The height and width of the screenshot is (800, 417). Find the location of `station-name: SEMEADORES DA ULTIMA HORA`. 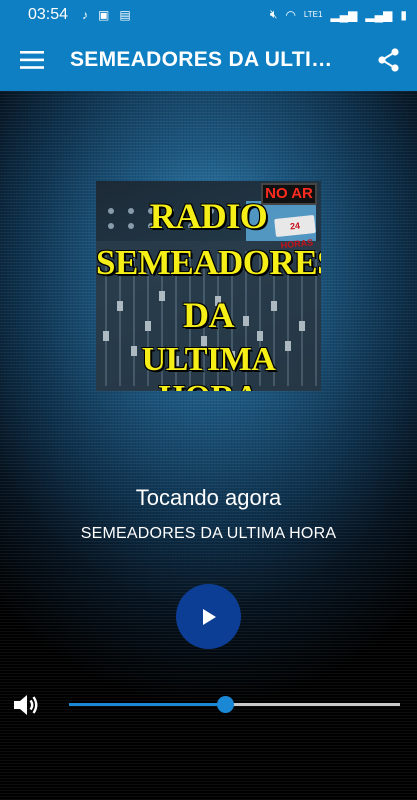

station-name: SEMEADORES DA ULTIMA HORA is located at coordinates (208, 533).